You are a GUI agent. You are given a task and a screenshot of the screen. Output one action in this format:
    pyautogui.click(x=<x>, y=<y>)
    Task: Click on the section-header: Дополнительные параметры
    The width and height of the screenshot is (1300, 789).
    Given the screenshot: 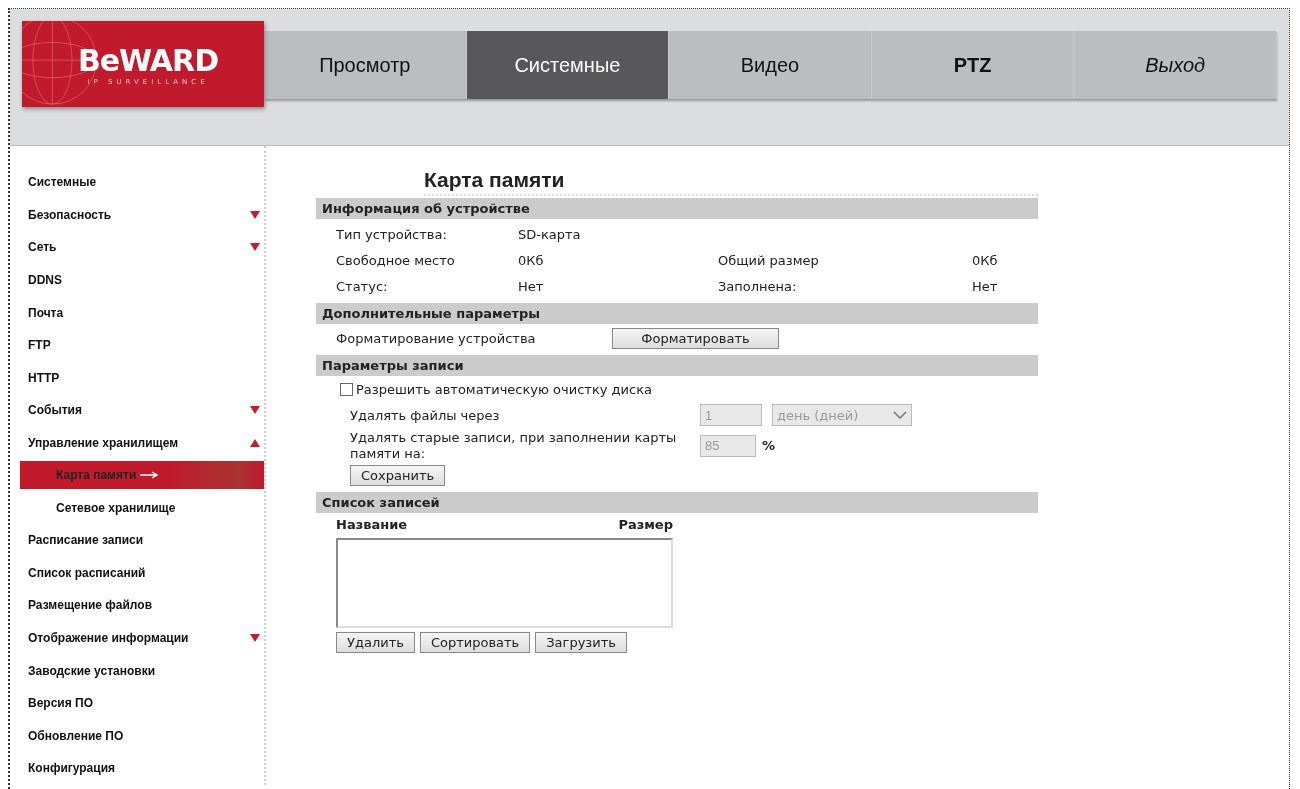 What is the action you would take?
    pyautogui.click(x=677, y=313)
    